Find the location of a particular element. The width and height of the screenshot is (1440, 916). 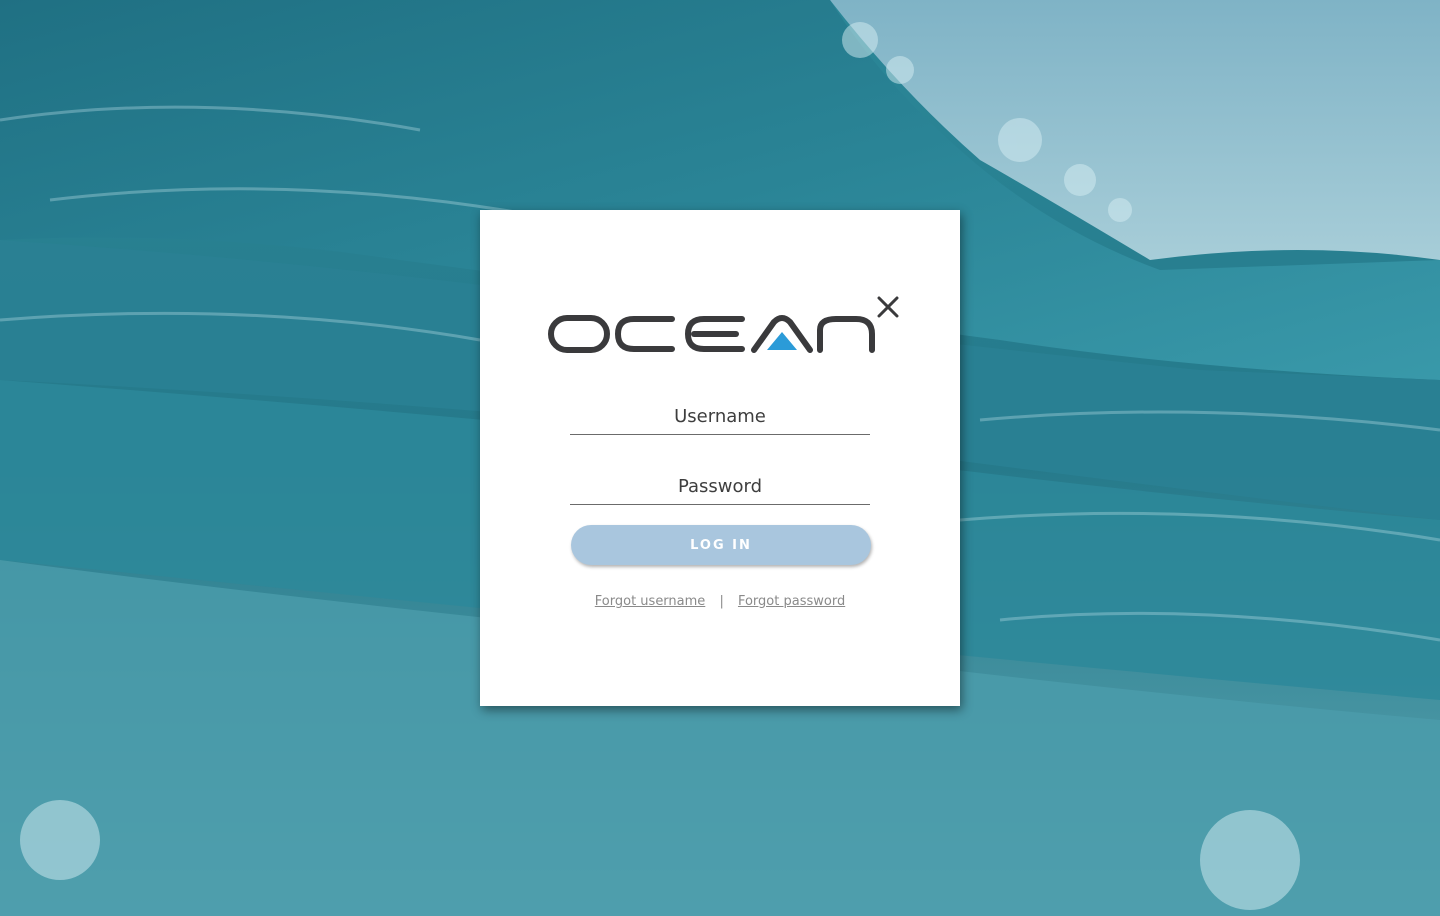

username-field is located at coordinates (720, 417).